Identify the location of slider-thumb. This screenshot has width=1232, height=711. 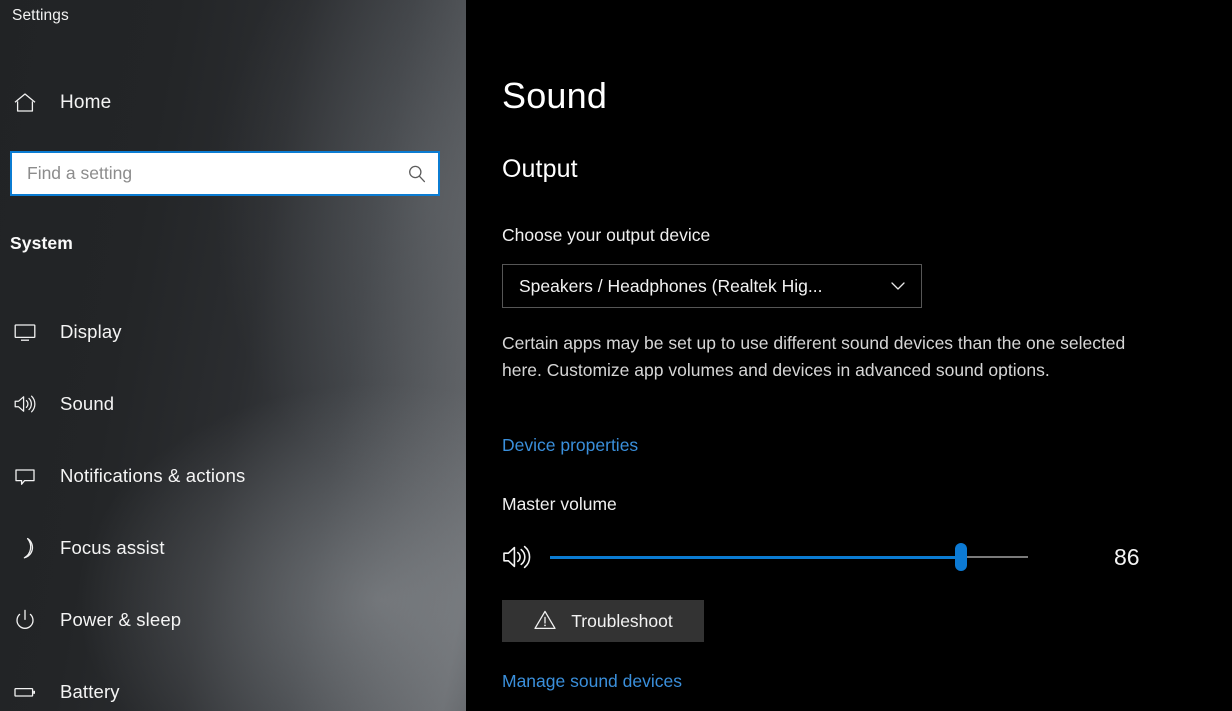
(961, 557).